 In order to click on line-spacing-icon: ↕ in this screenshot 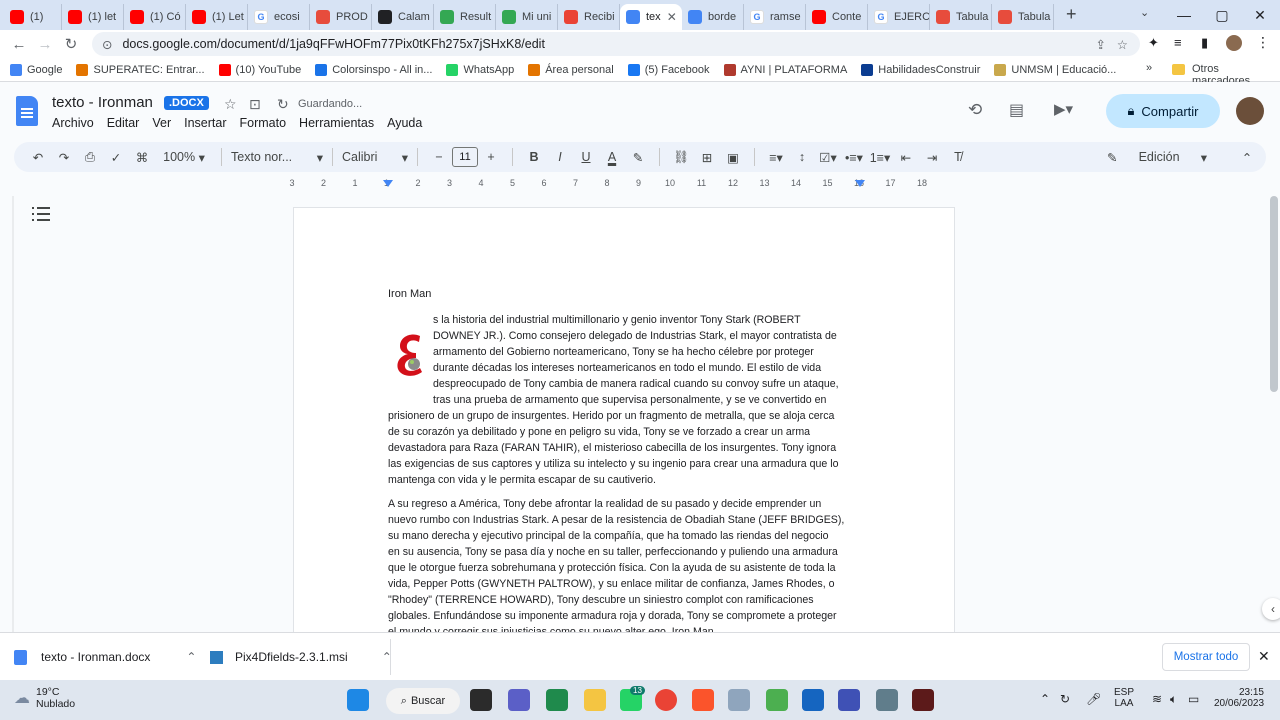, I will do `click(802, 157)`.